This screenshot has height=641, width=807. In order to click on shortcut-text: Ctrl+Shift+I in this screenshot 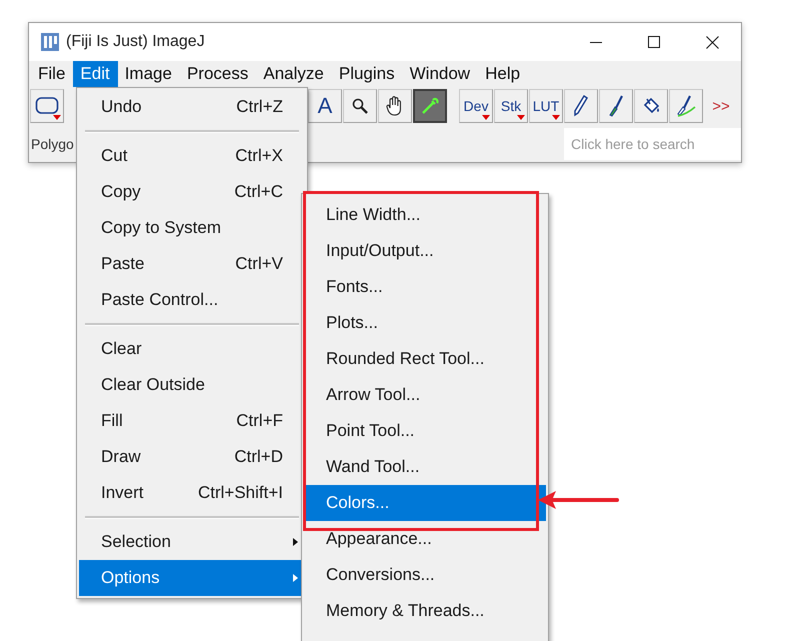, I will do `click(240, 493)`.